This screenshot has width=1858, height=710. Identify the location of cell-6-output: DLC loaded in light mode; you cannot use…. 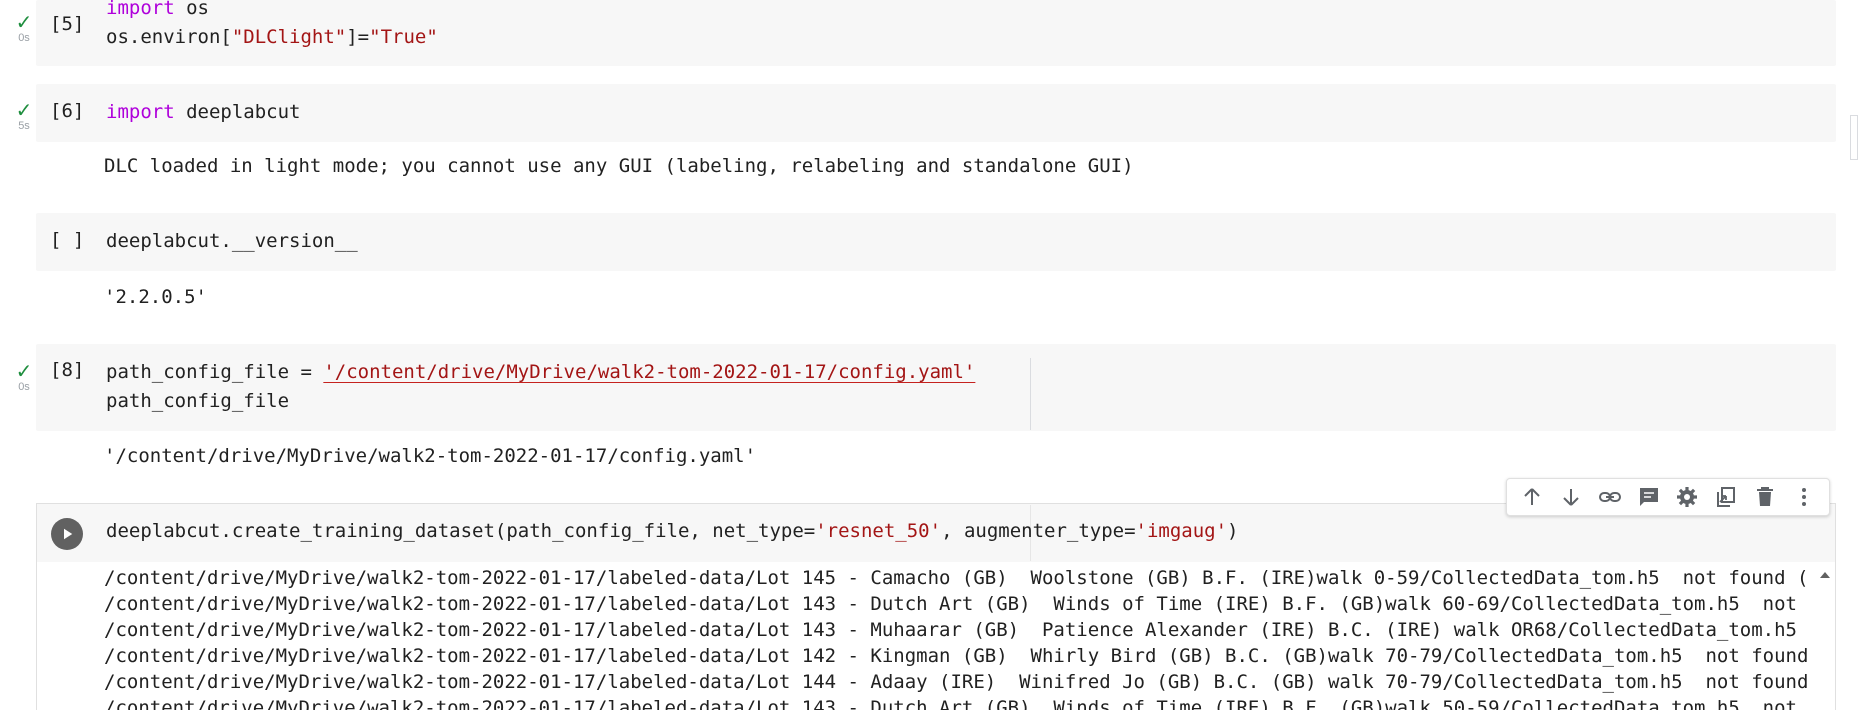
(619, 166).